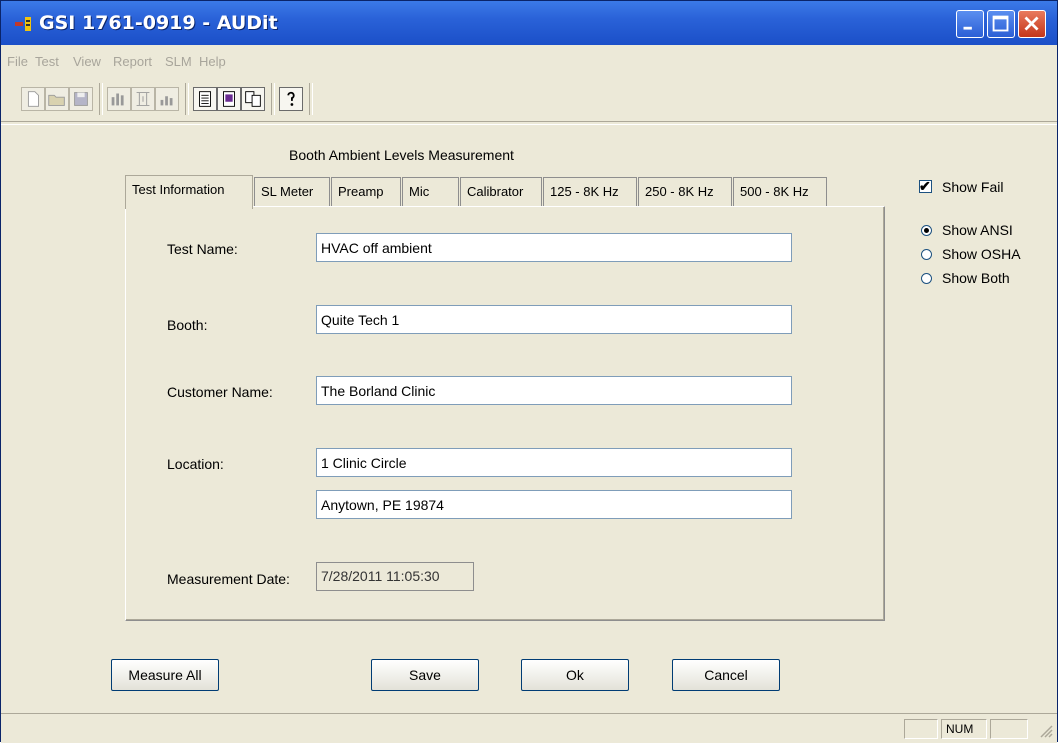 The width and height of the screenshot is (1058, 743). What do you see at coordinates (366, 192) in the screenshot?
I see `tab-preamp: Preamp` at bounding box center [366, 192].